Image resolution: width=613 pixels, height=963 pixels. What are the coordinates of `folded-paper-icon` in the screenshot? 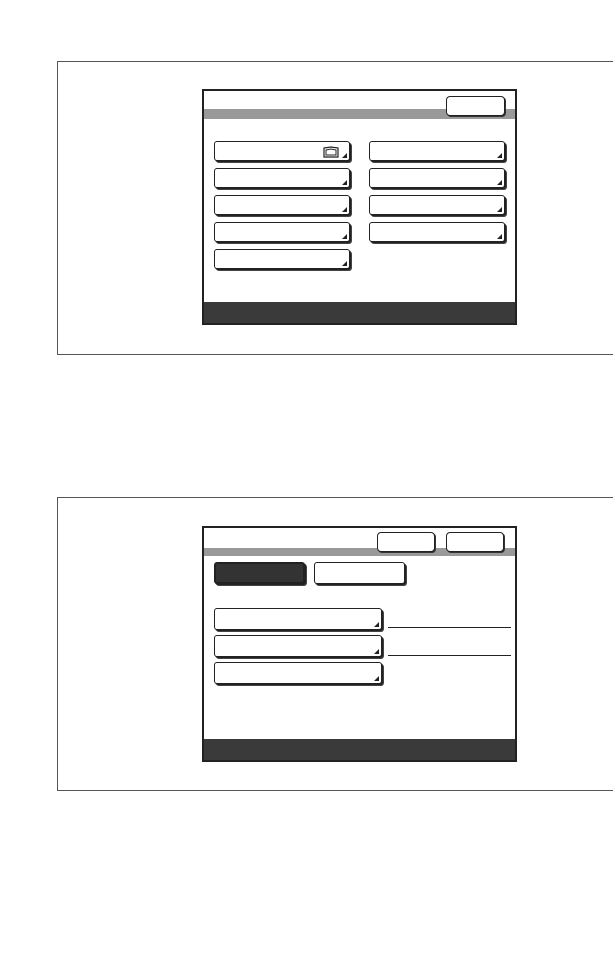 It's located at (331, 152).